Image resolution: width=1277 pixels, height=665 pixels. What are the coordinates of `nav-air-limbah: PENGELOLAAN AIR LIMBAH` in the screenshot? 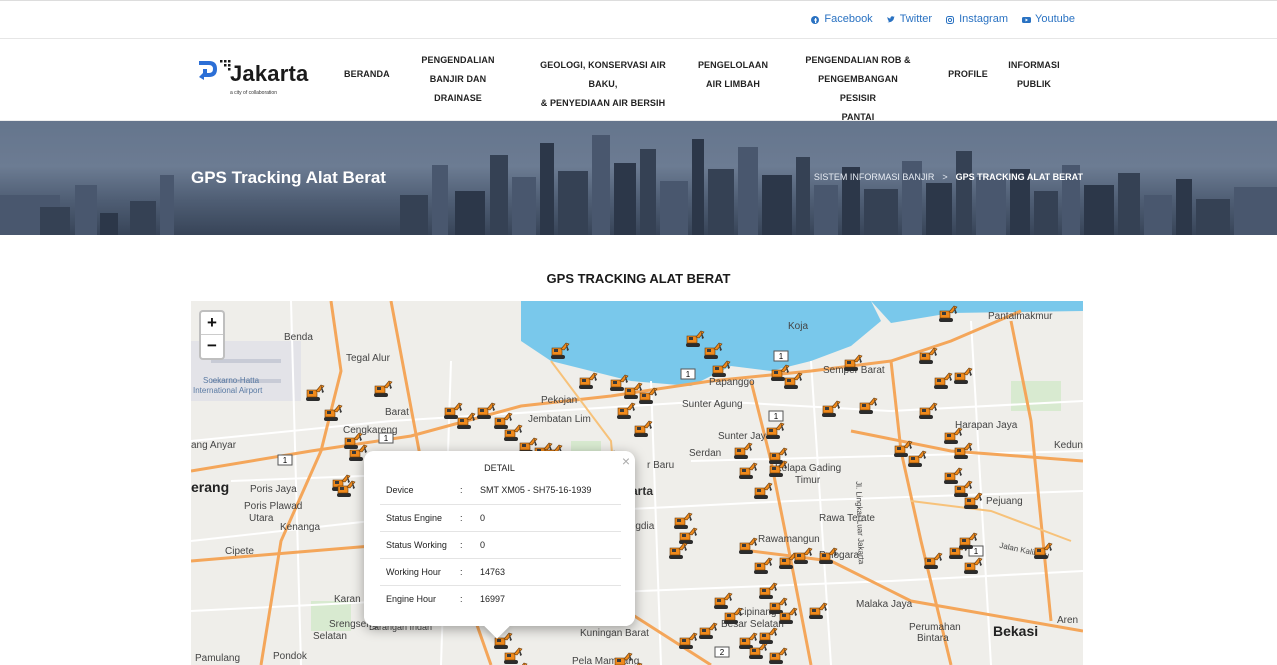 It's located at (733, 75).